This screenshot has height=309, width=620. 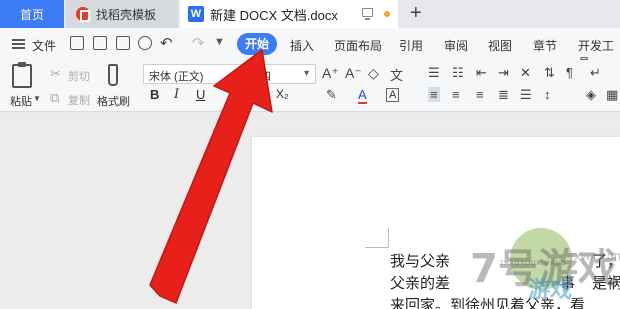 I want to click on menu-bar: 文件 ↶ ↷ ▼ 开始 插入 页面布局 引用 审阅 视图 章节 开发工具, so click(x=310, y=49).